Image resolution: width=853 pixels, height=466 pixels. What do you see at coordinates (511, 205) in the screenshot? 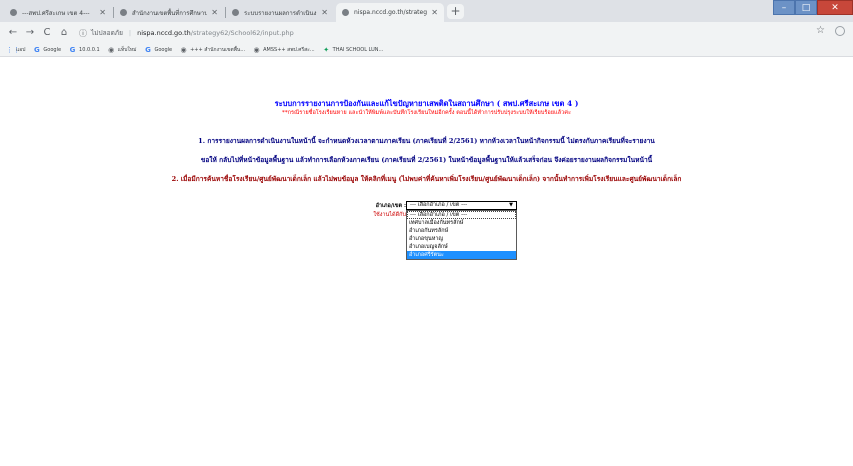
I see `chevron-down-icon: ▼` at bounding box center [511, 205].